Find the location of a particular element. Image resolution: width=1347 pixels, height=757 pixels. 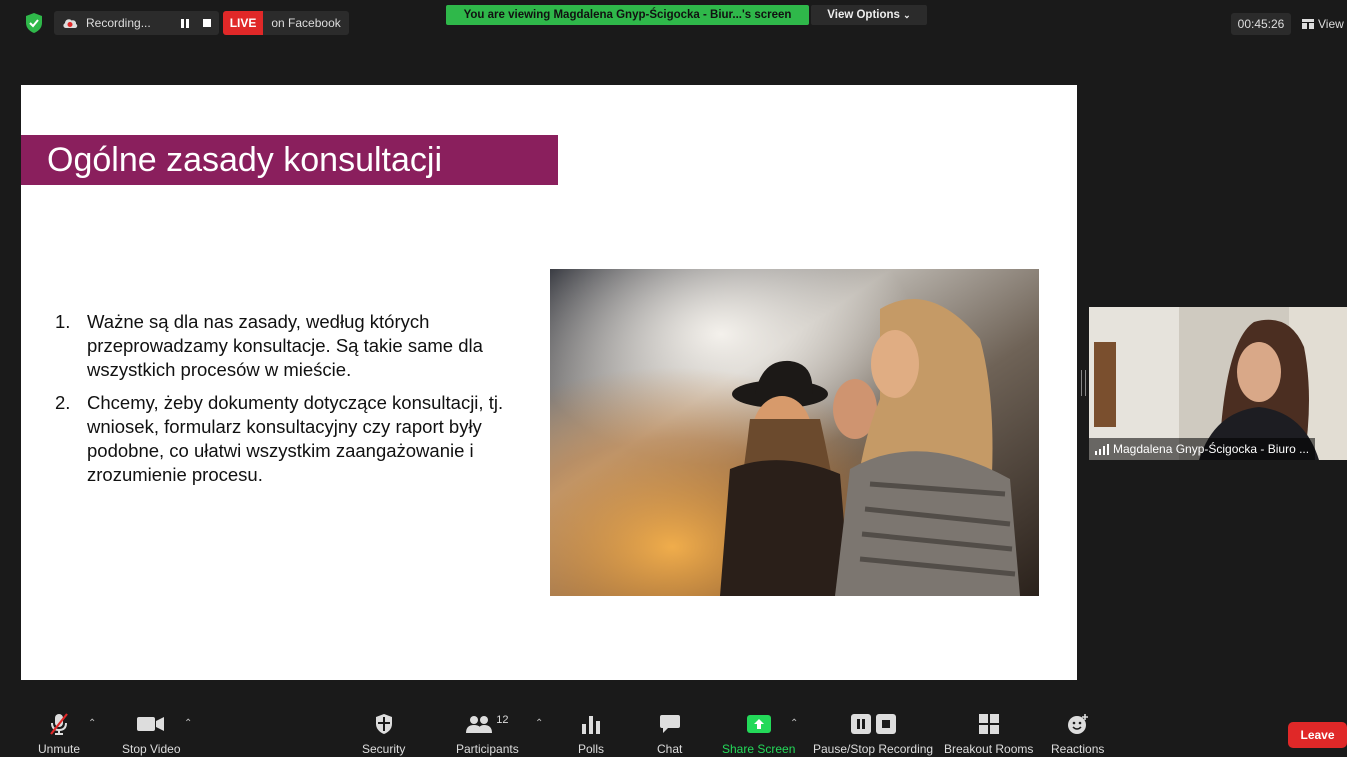

signal-strength-icon is located at coordinates (1102, 449).